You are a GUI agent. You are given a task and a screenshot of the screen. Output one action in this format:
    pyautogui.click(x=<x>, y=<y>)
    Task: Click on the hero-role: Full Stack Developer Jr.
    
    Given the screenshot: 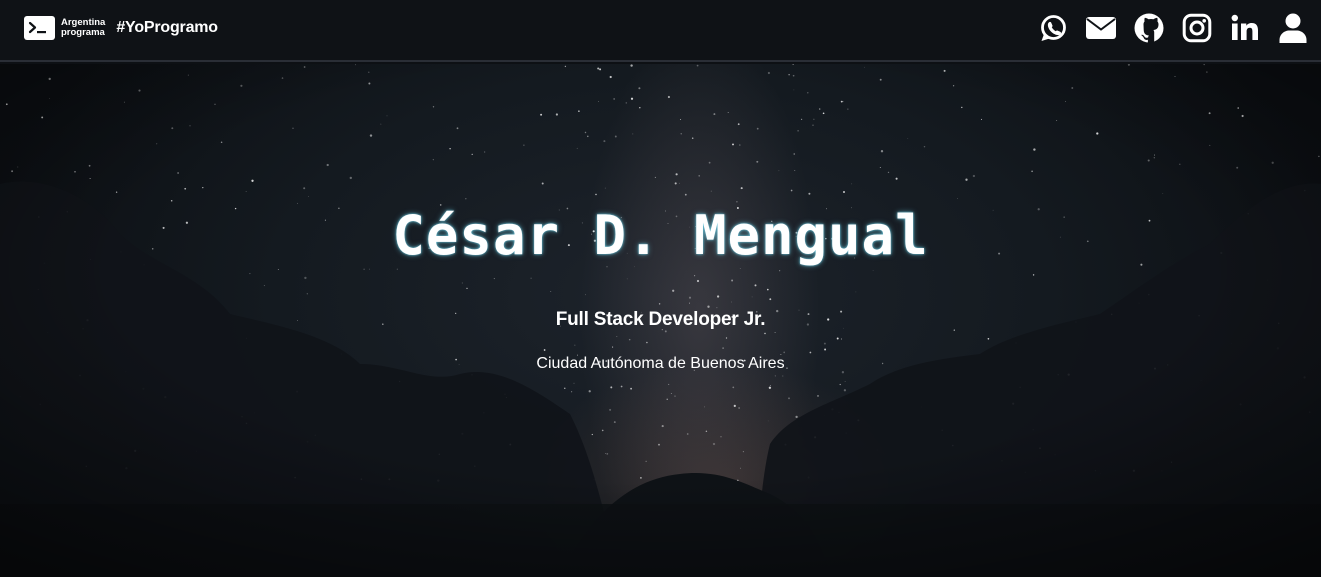 What is the action you would take?
    pyautogui.click(x=660, y=319)
    